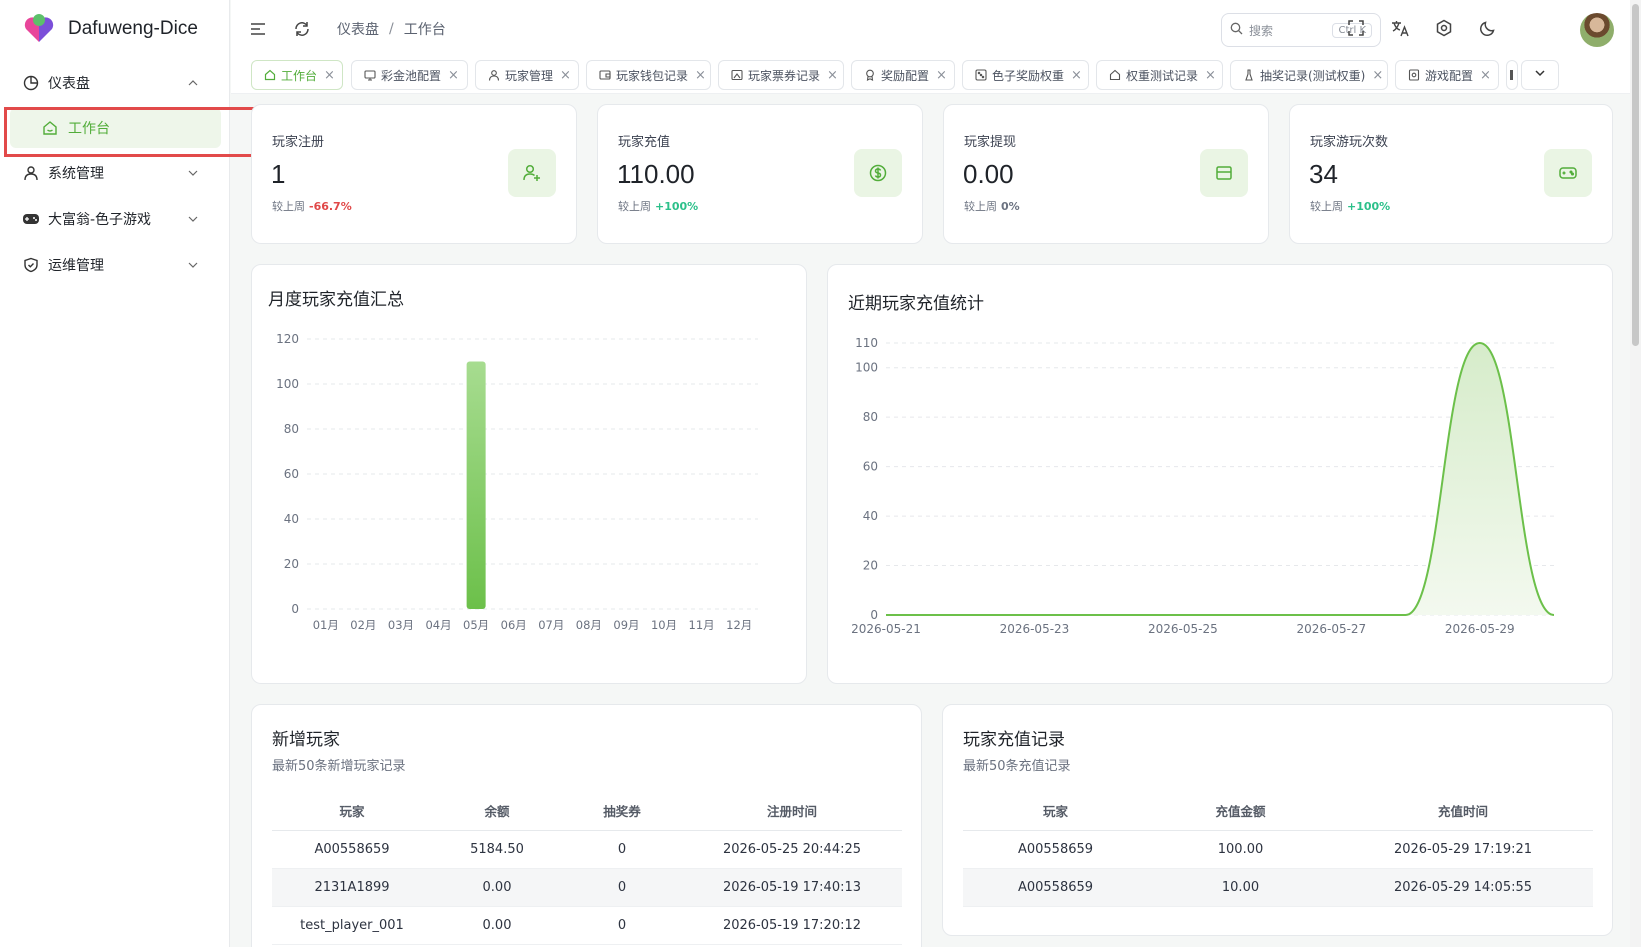 Image resolution: width=1641 pixels, height=947 pixels. Describe the element at coordinates (497, 811) in the screenshot. I see `column-header: 余额` at that location.